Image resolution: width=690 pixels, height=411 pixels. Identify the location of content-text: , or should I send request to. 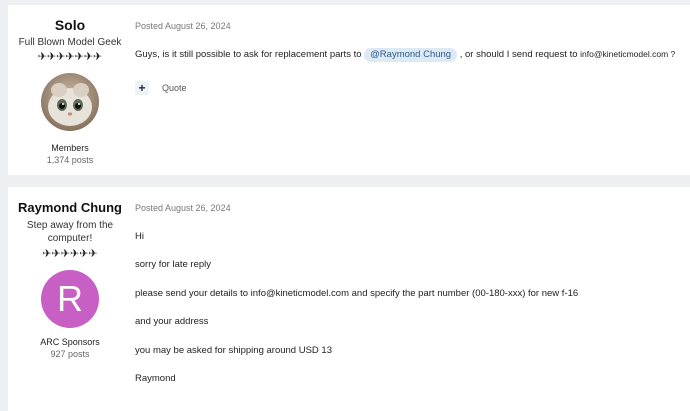
(518, 54).